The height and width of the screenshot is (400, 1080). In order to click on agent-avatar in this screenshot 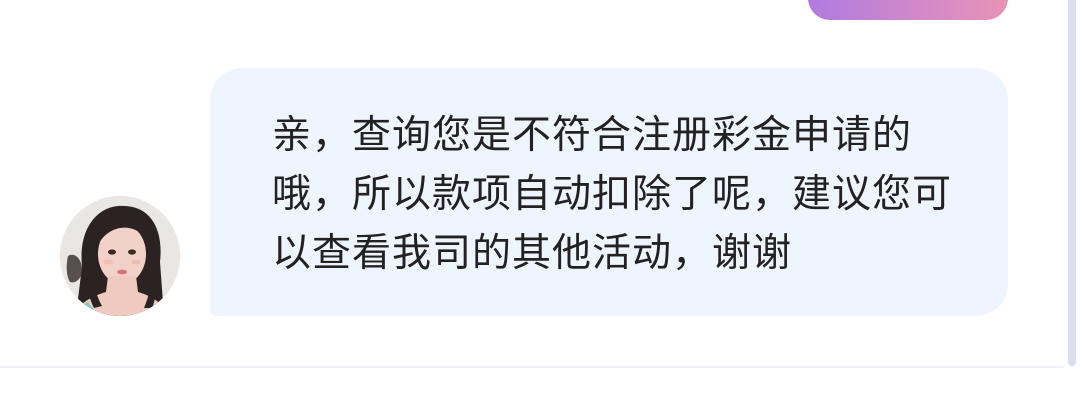, I will do `click(120, 256)`.